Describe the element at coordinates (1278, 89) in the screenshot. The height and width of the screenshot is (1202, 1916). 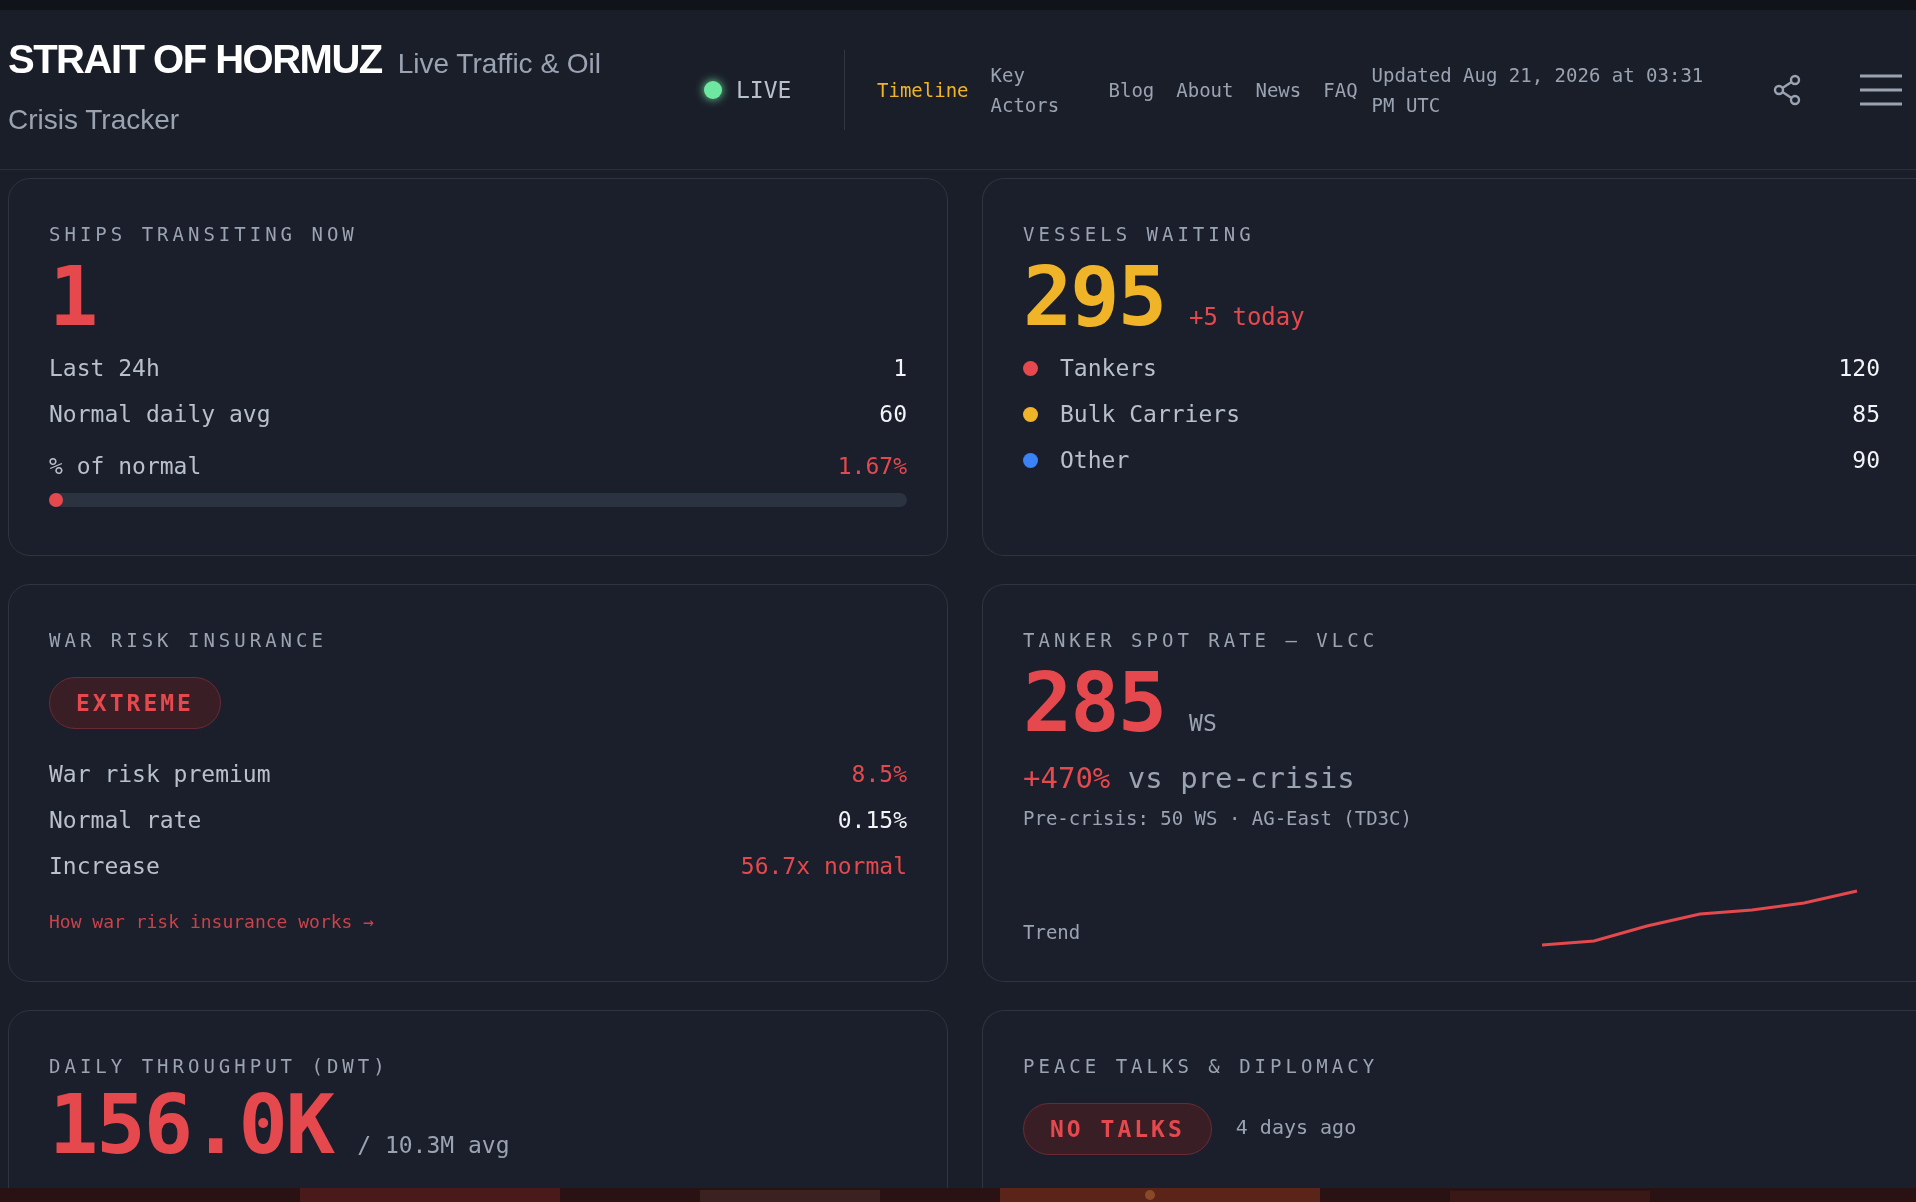
I see `nav-link: News` at that location.